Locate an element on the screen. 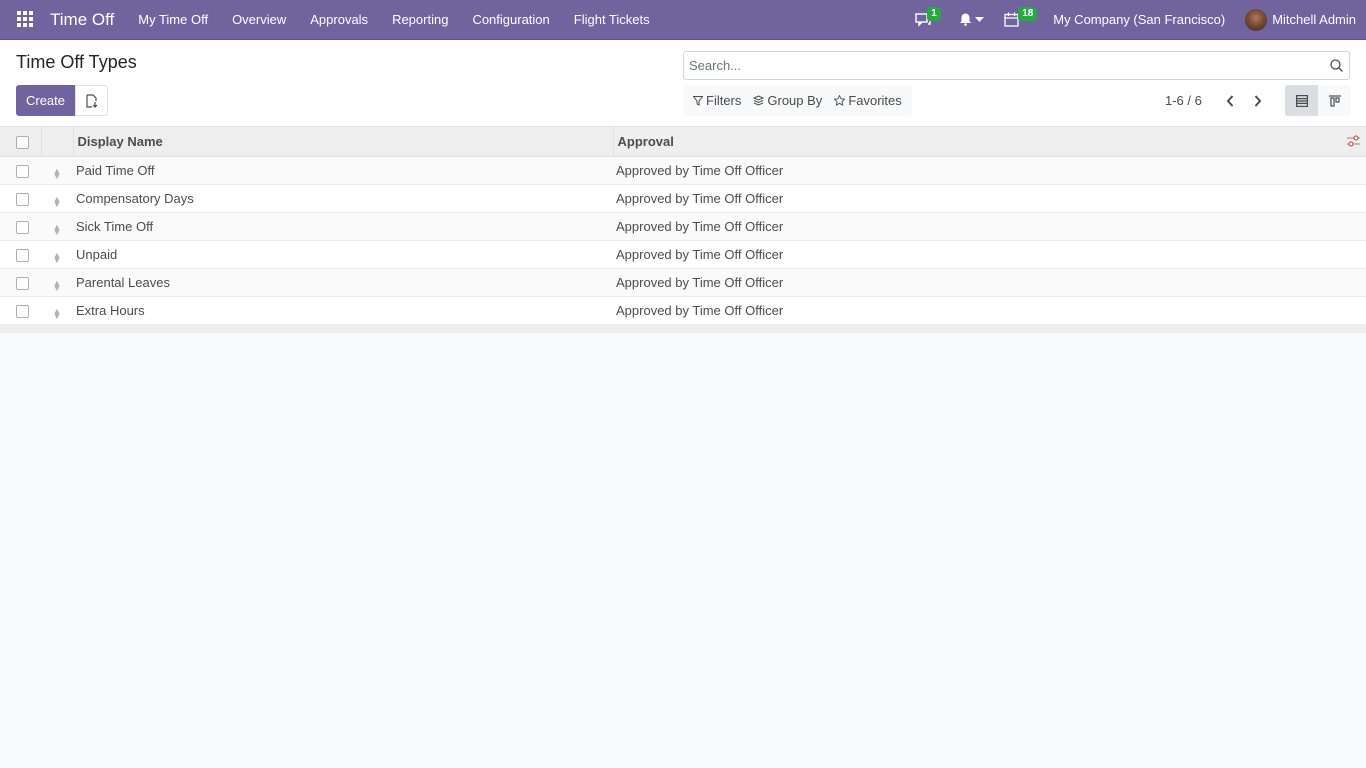 The width and height of the screenshot is (1366, 768). menu-configuration: Configuration is located at coordinates (510, 20).